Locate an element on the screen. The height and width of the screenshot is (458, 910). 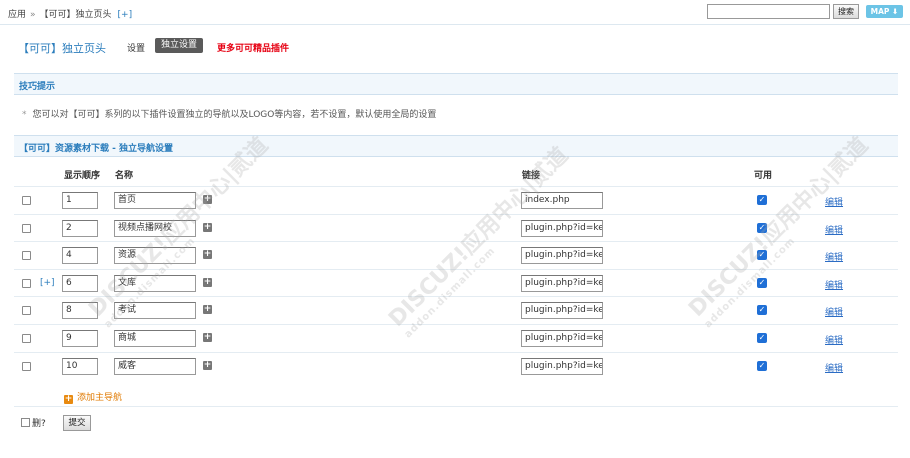
tips-header-title: 技巧提示 is located at coordinates (37, 87).